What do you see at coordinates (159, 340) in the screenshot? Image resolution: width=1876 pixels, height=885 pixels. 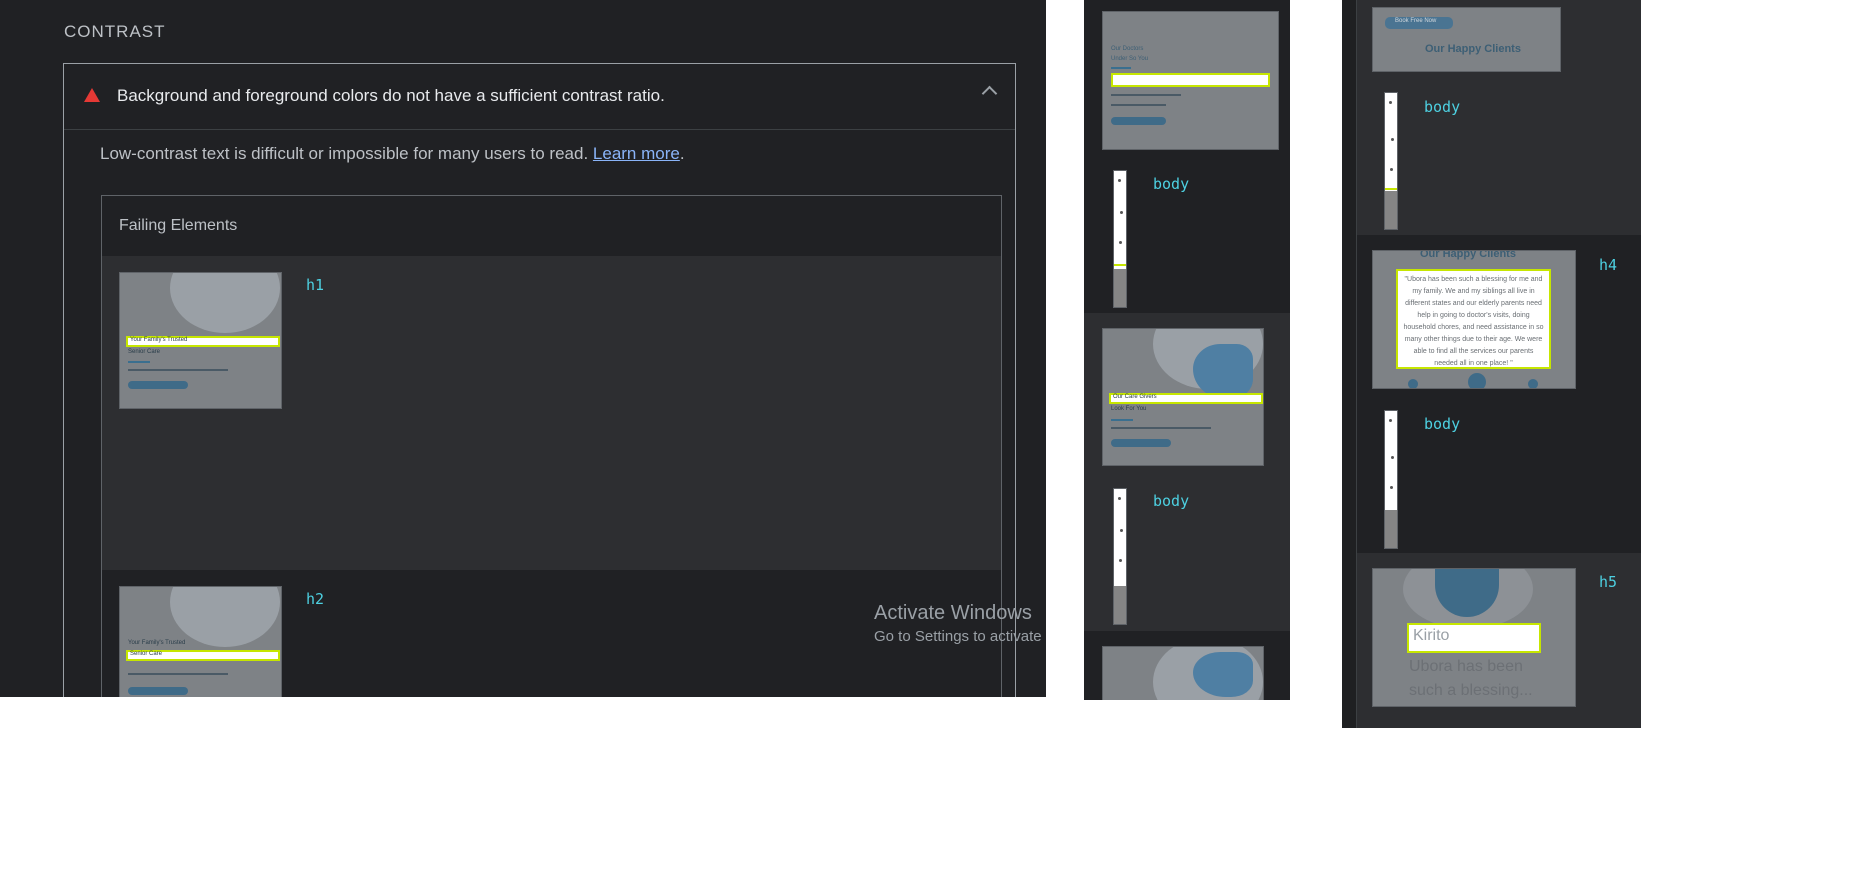 I see `shot-highlight-text: Your Family's Trusted` at bounding box center [159, 340].